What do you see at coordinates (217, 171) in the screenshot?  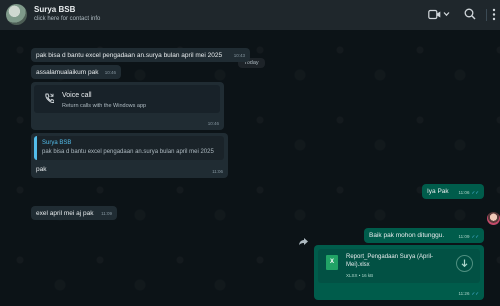 I see `message-time: 11:06` at bounding box center [217, 171].